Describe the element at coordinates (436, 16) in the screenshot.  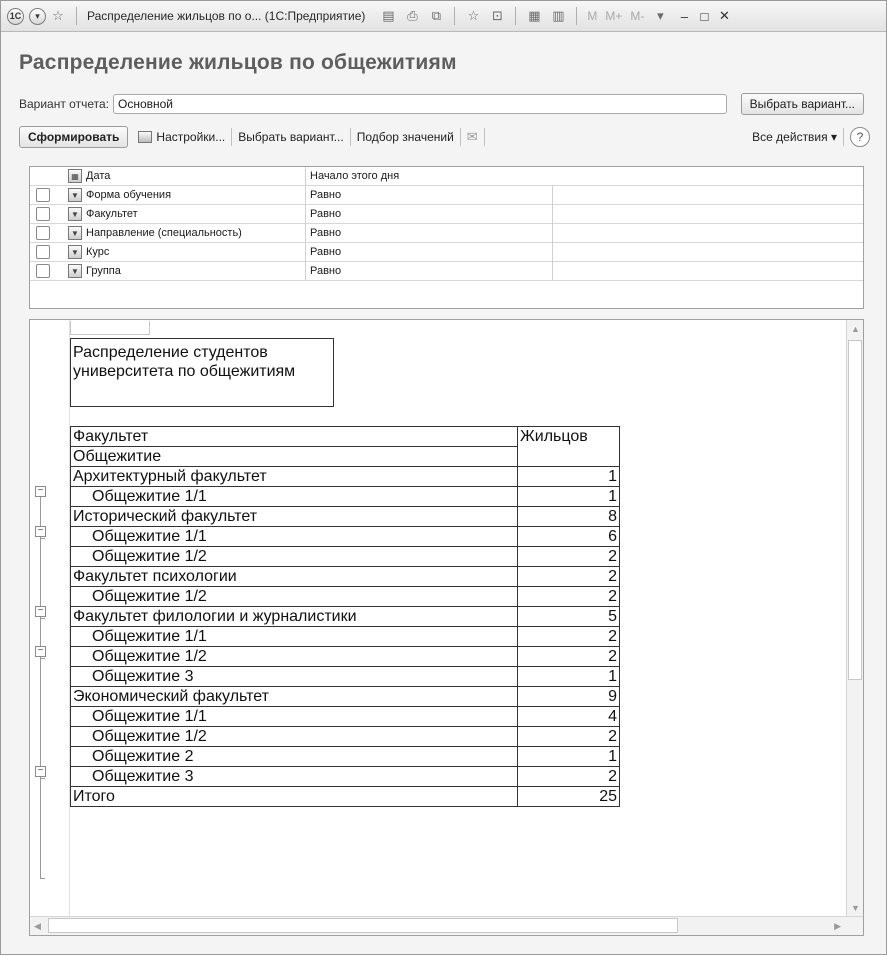
I see `print-preview-icon: ⧉` at that location.